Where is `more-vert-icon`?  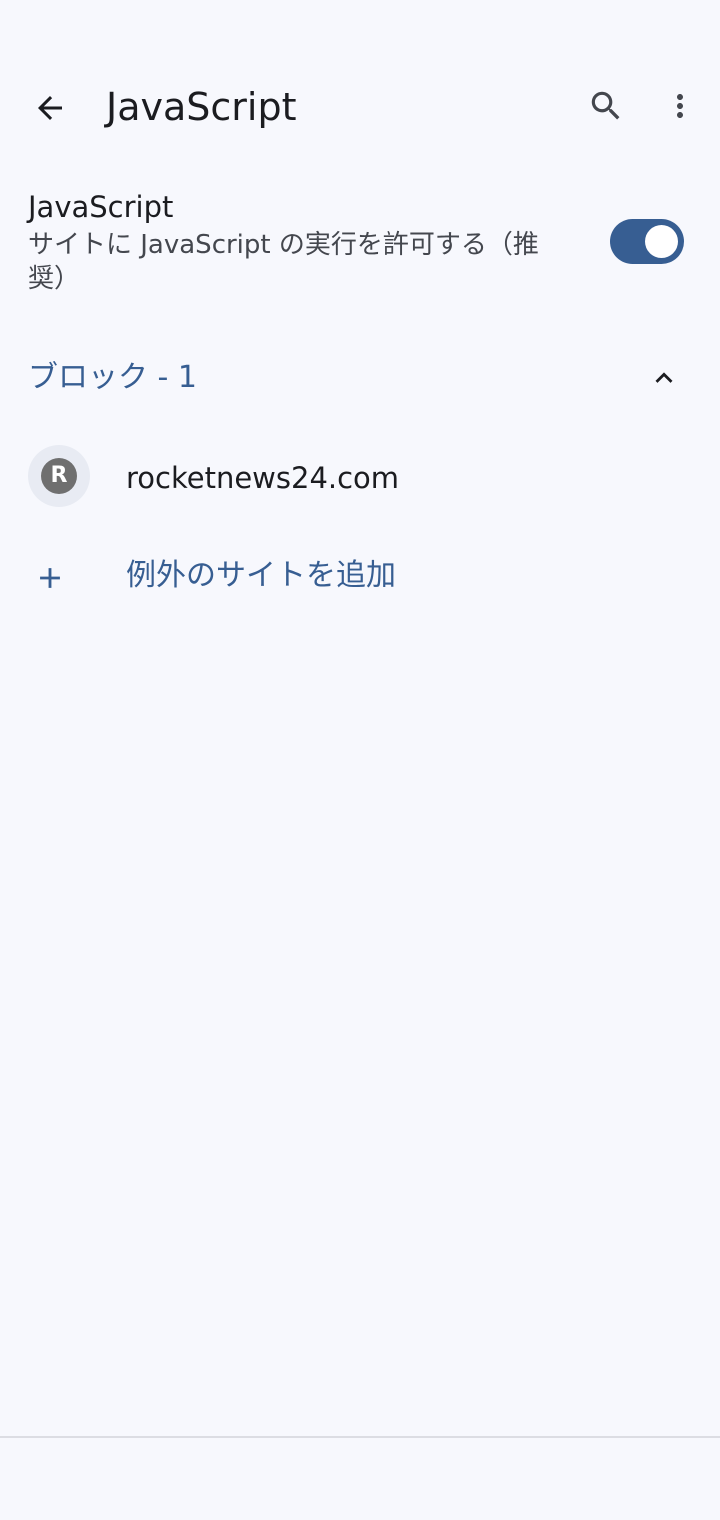 more-vert-icon is located at coordinates (680, 106).